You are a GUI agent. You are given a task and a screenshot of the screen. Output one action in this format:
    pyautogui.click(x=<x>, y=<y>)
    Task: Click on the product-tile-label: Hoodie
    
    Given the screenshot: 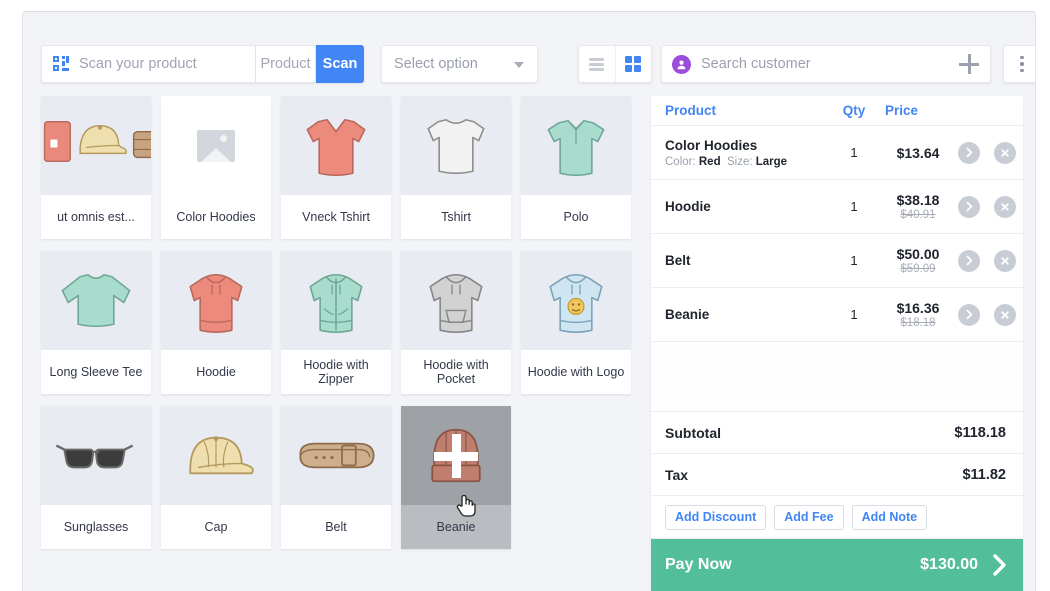 What is the action you would take?
    pyautogui.click(x=216, y=372)
    